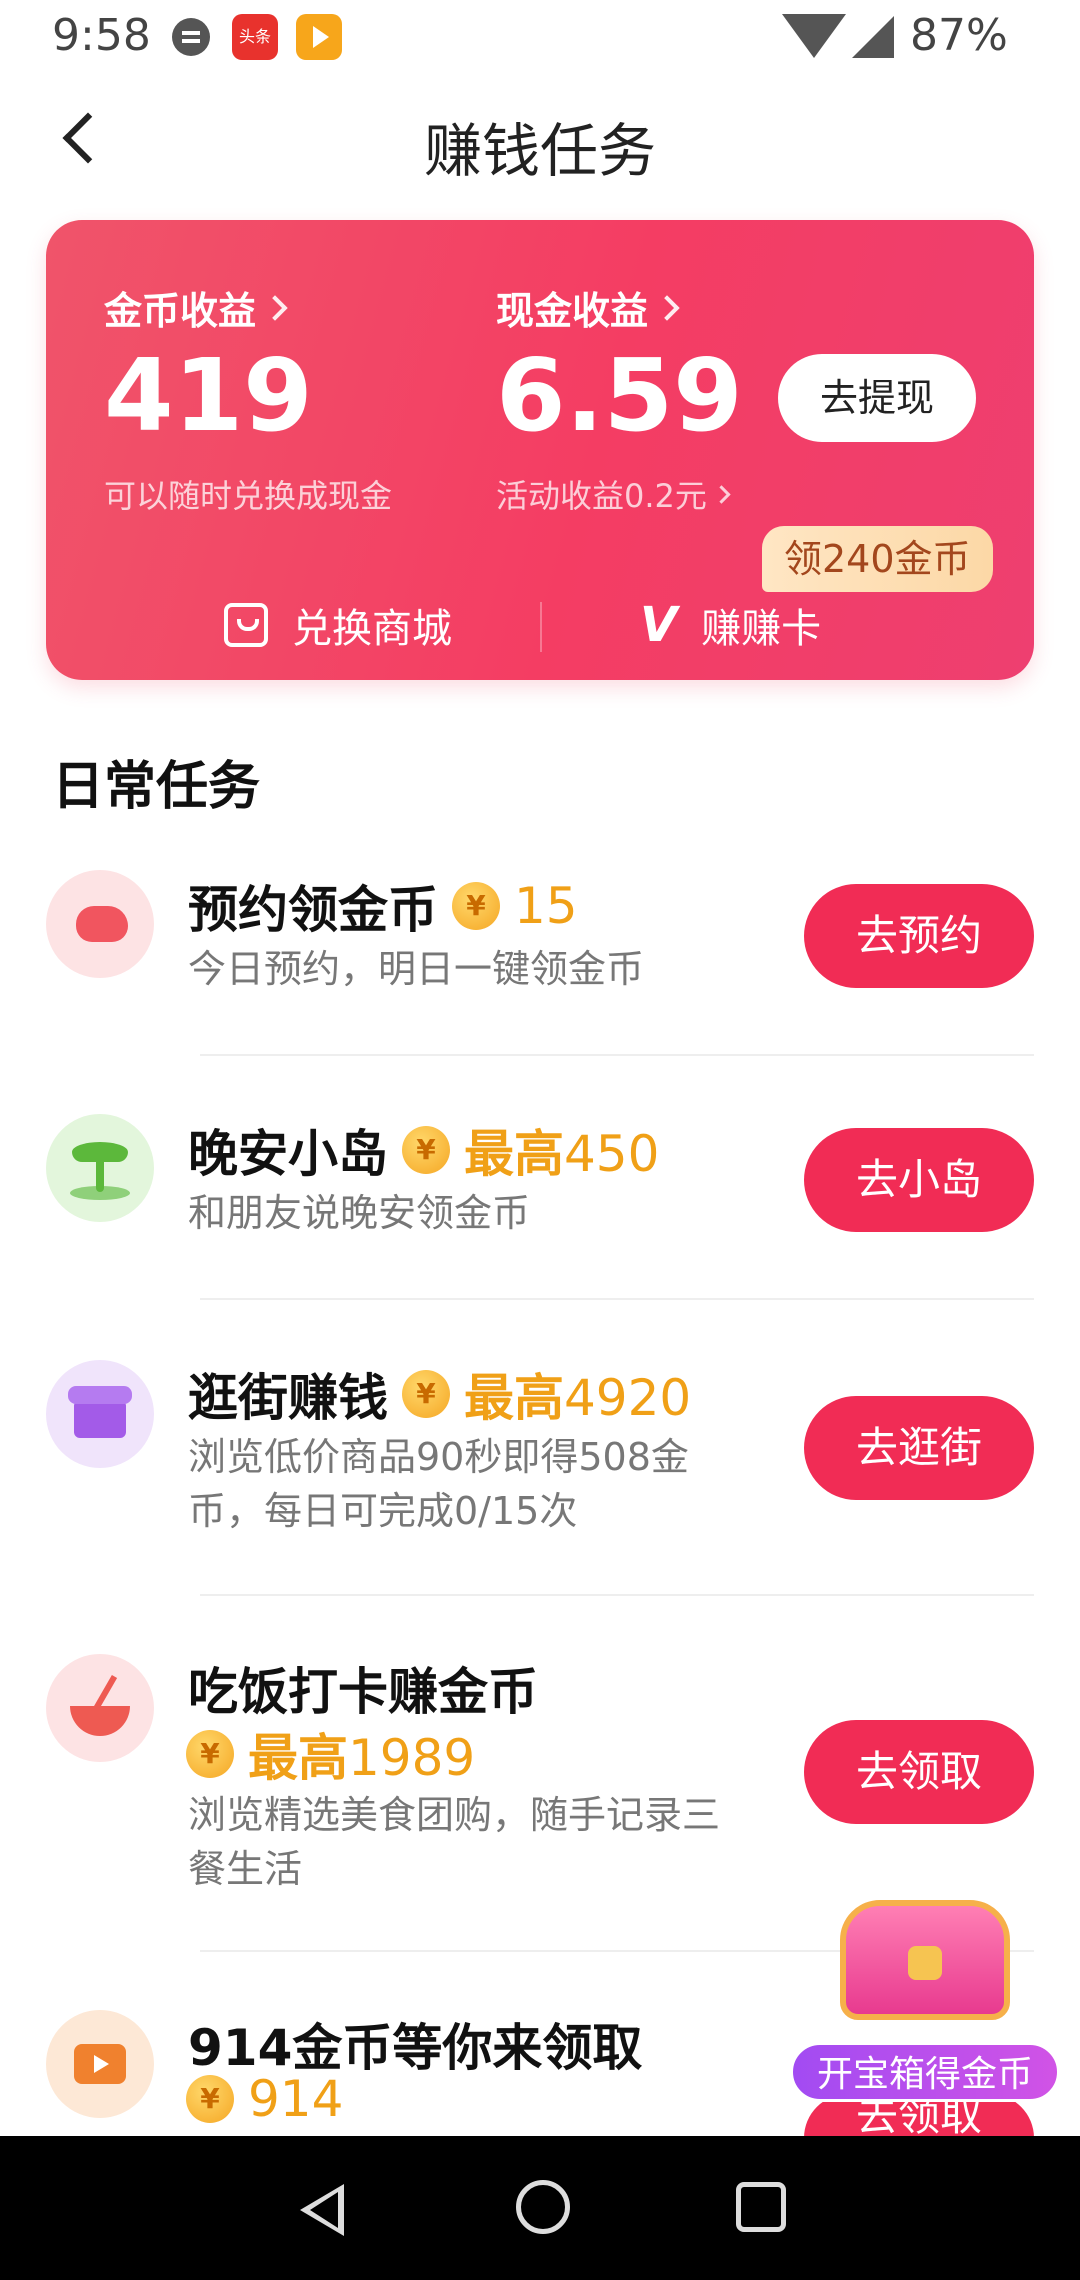  I want to click on exchange-shop-label: 兑换商城, so click(372, 629).